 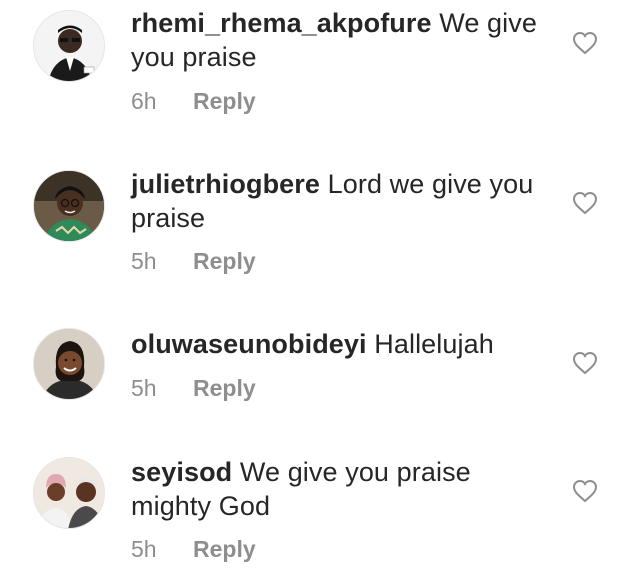 What do you see at coordinates (181, 472) in the screenshot?
I see `comment-username: seyisod` at bounding box center [181, 472].